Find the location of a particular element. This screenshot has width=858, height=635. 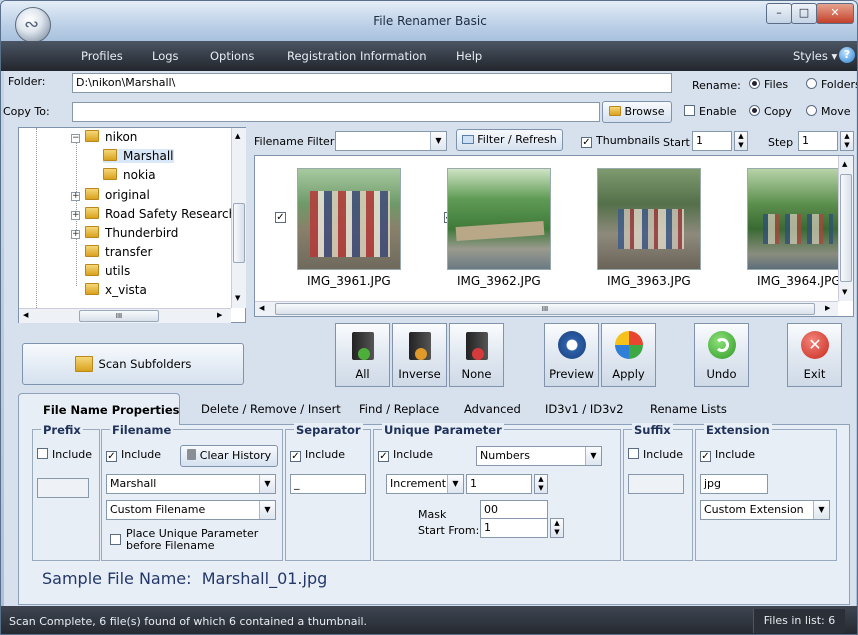

tree-expand-road-safety: + is located at coordinates (75, 215).